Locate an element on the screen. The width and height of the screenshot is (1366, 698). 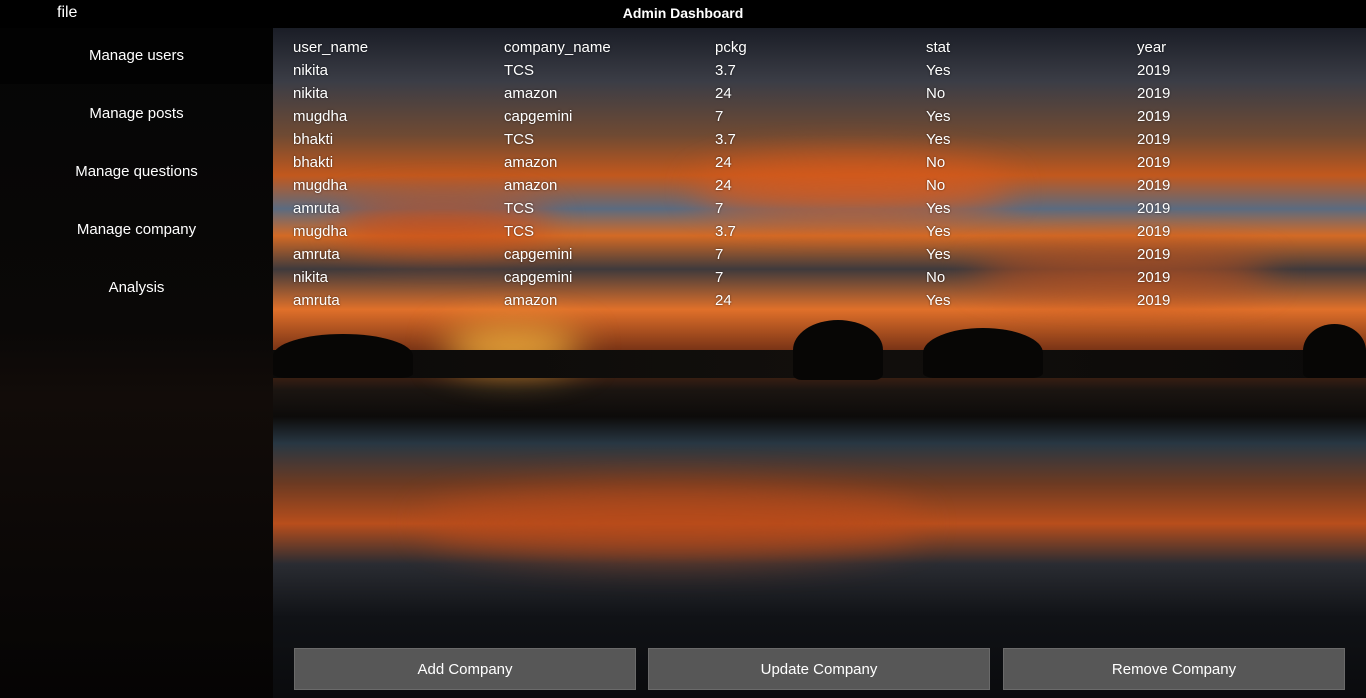
table-row: bhakti amazon 24 No 2019 is located at coordinates (823, 162).